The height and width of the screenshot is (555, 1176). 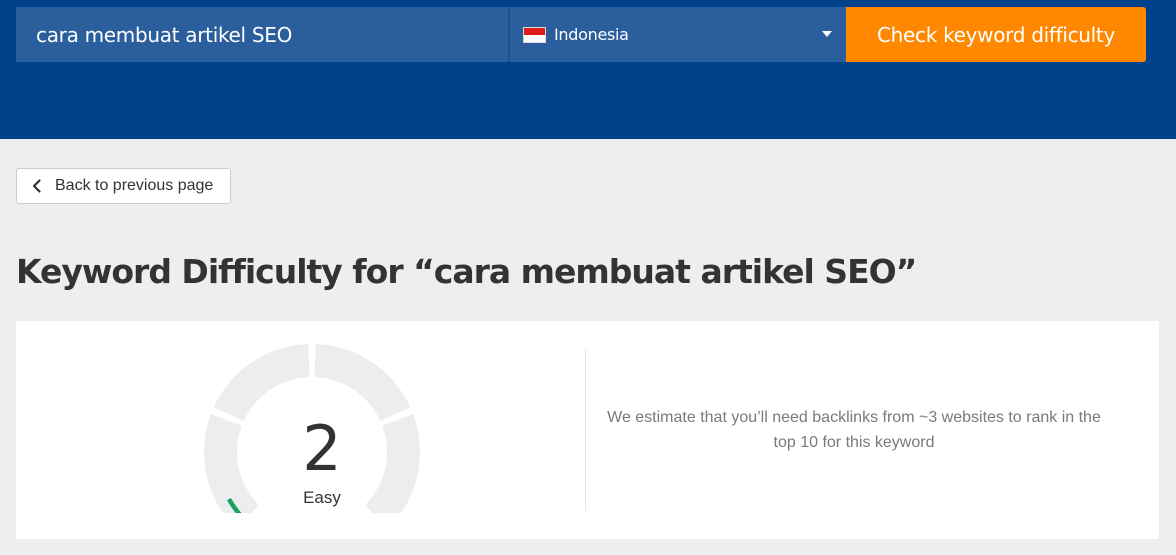 I want to click on card-divider, so click(x=585, y=430).